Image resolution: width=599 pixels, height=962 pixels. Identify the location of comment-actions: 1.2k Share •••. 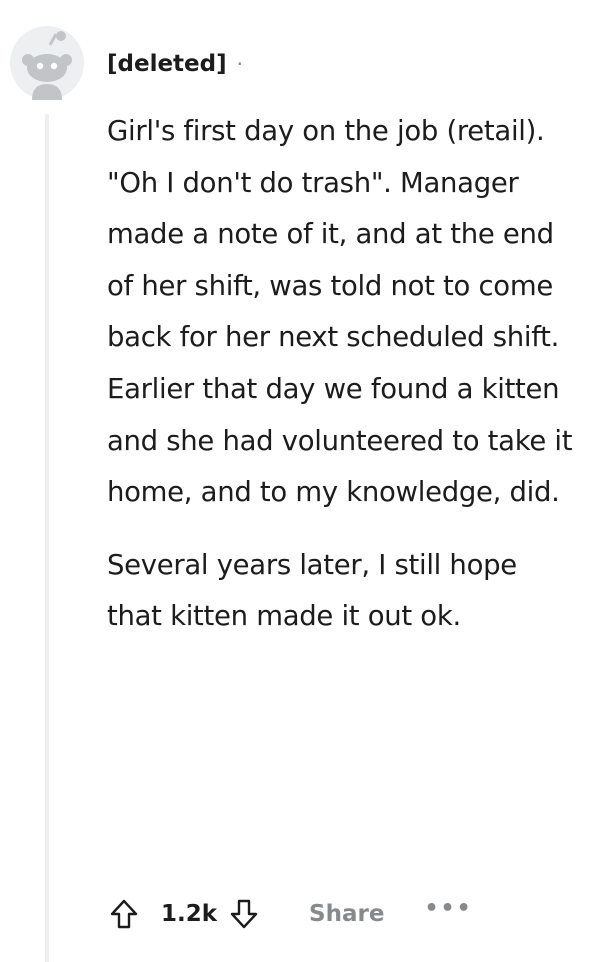
(288, 914).